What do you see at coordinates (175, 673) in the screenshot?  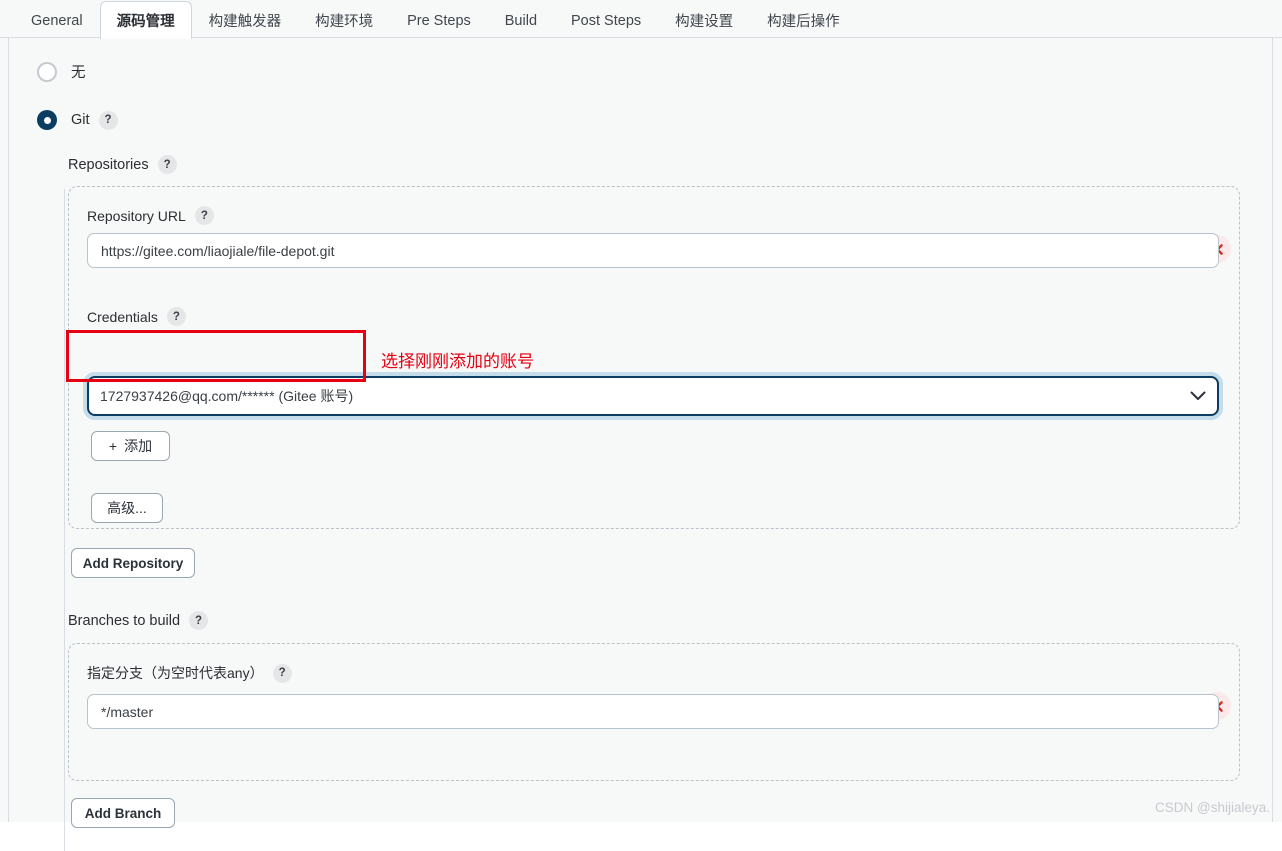 I see `branch-specifier-label-text: 指定分支（为空时代表any）` at bounding box center [175, 673].